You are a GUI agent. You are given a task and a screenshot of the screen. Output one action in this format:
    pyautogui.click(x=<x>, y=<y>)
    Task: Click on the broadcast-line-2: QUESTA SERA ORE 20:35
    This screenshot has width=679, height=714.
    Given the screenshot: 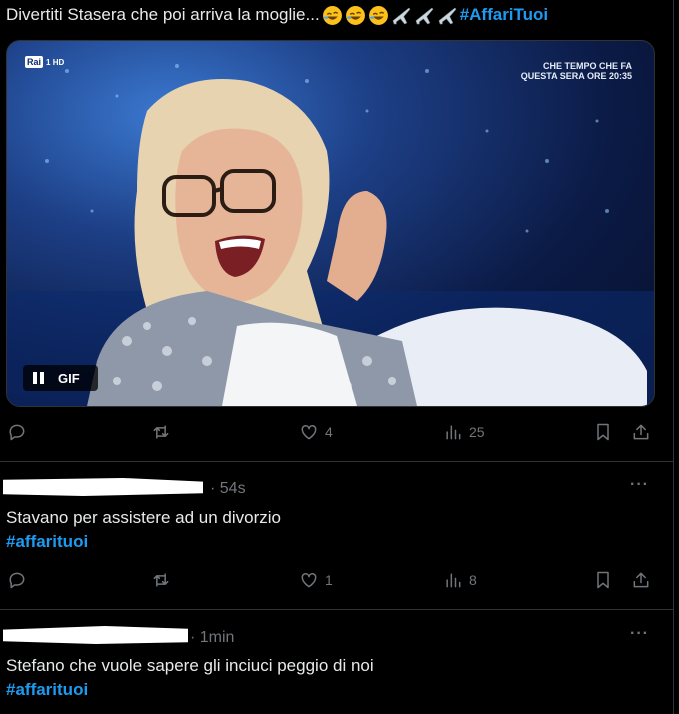 What is the action you would take?
    pyautogui.click(x=576, y=76)
    